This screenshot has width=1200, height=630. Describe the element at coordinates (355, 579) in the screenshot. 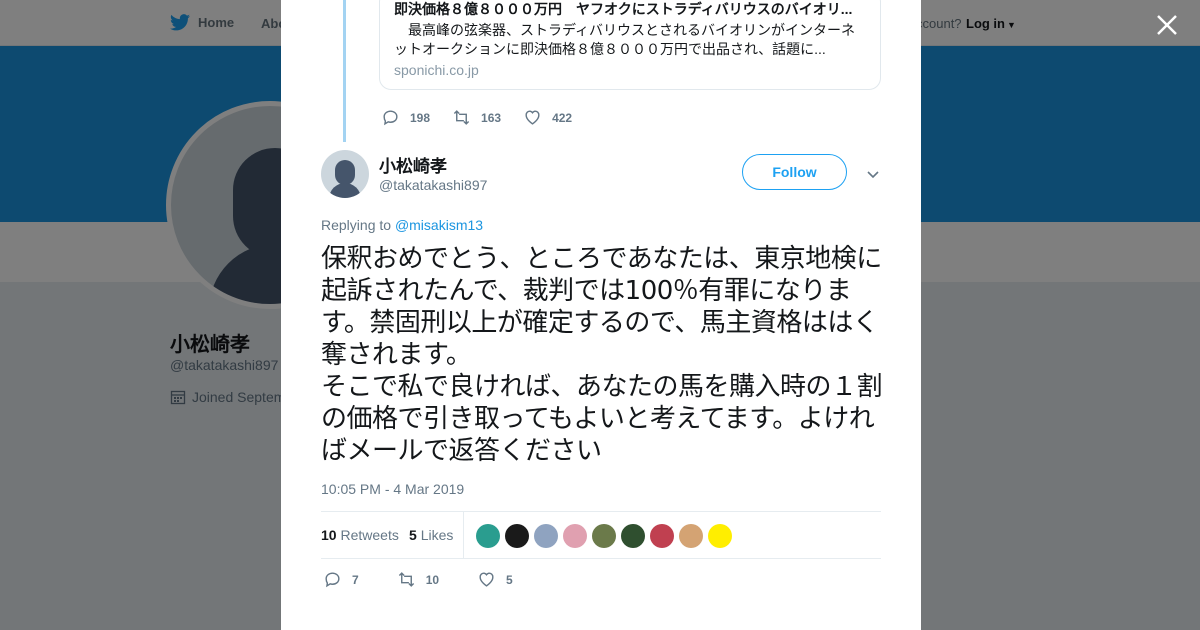

I see `reply-count: 7` at that location.